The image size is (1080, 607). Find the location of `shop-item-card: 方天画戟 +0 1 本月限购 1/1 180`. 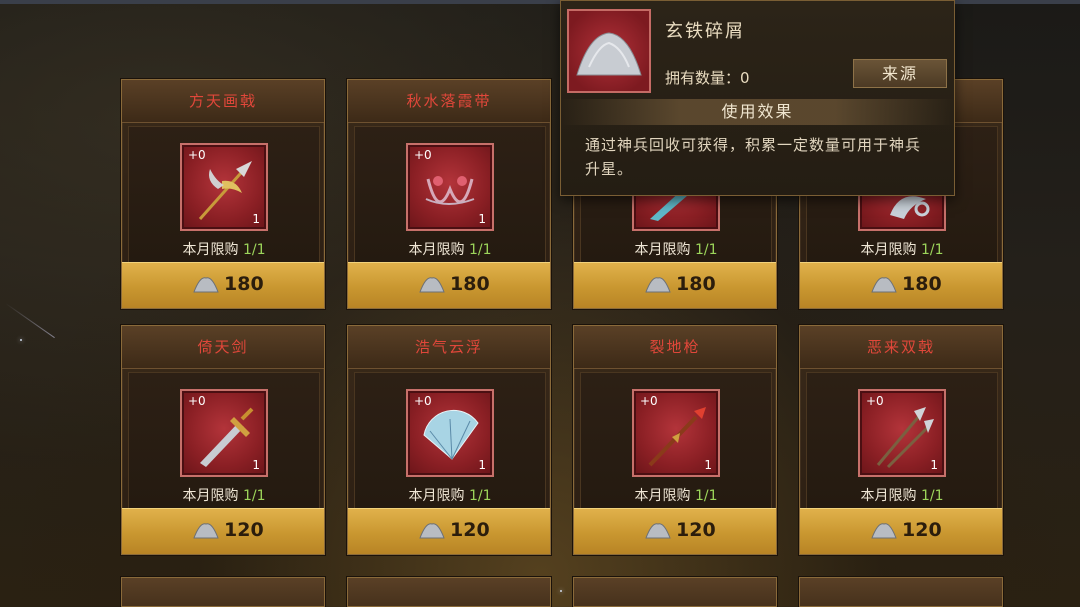

shop-item-card: 方天画戟 +0 1 本月限购 1/1 180 is located at coordinates (223, 194).